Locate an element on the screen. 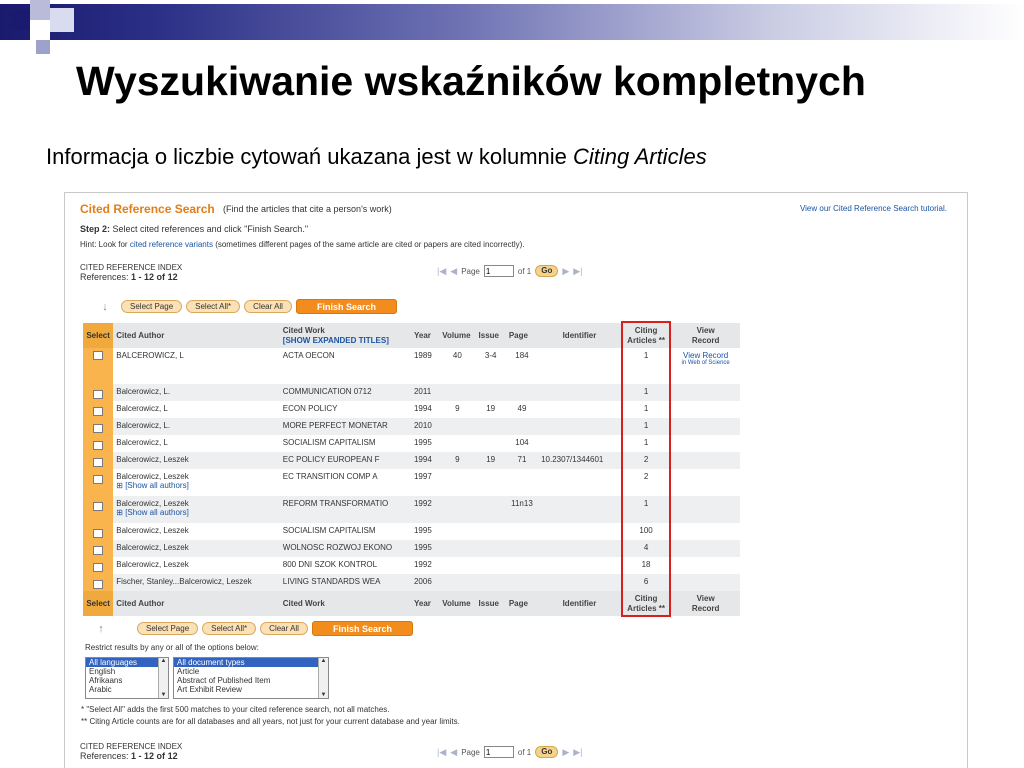  col-year-bottom: Year is located at coordinates (425, 603).